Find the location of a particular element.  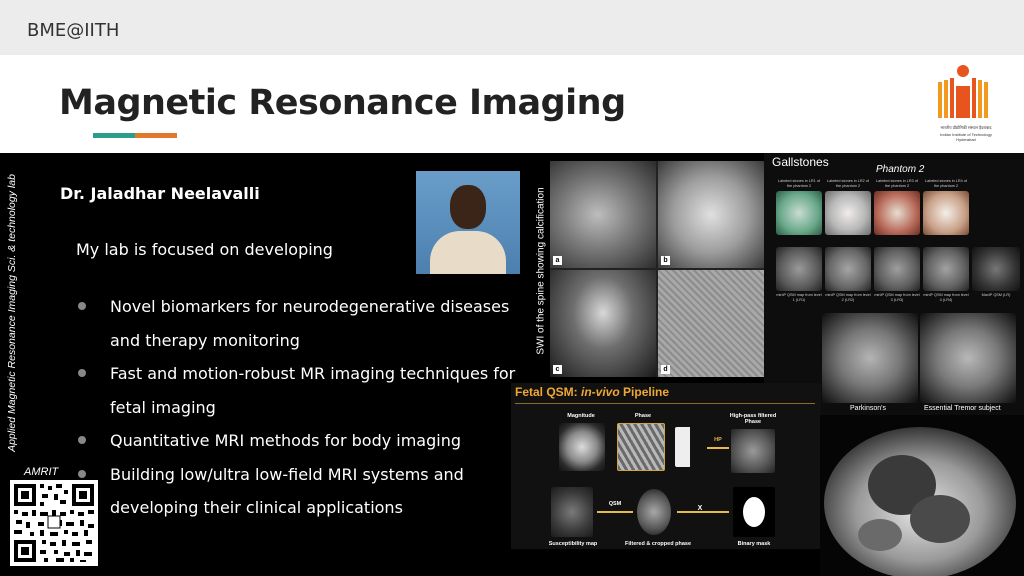

gallstones-caption: Labeled stones in LR3 of the phantom 2 is located at coordinates (896, 183).